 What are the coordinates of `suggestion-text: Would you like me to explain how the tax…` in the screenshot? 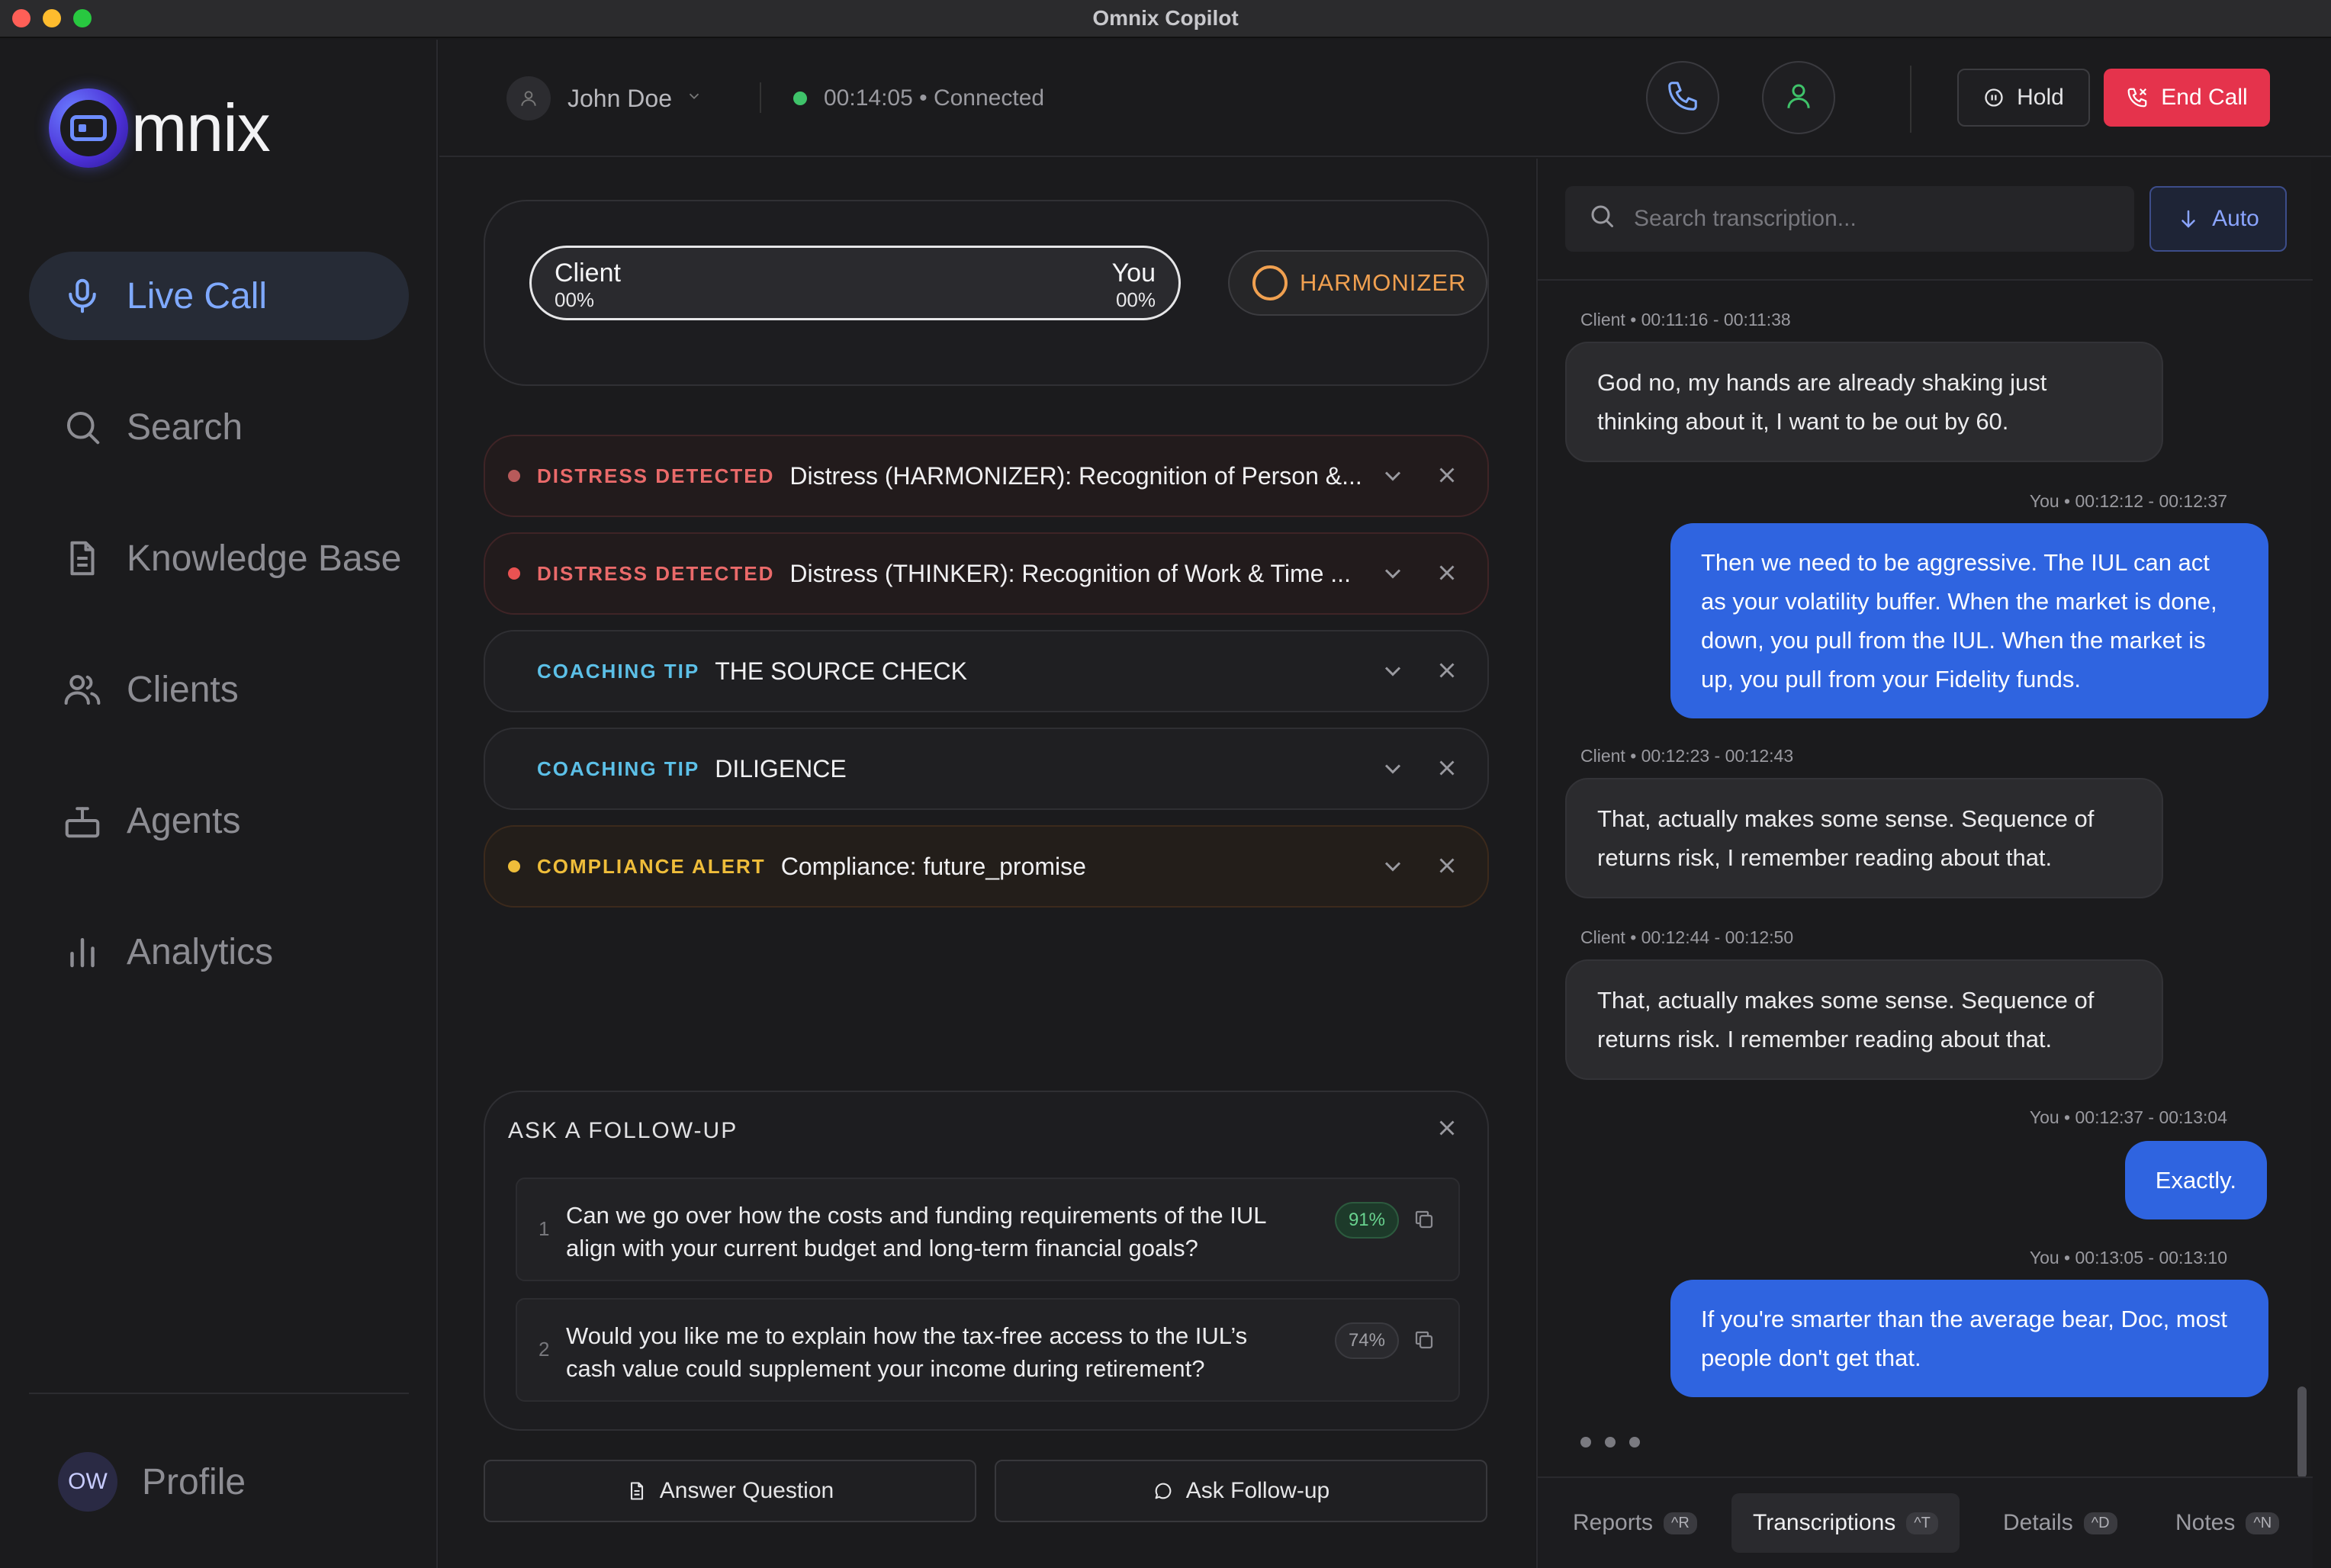 It's located at (907, 1352).